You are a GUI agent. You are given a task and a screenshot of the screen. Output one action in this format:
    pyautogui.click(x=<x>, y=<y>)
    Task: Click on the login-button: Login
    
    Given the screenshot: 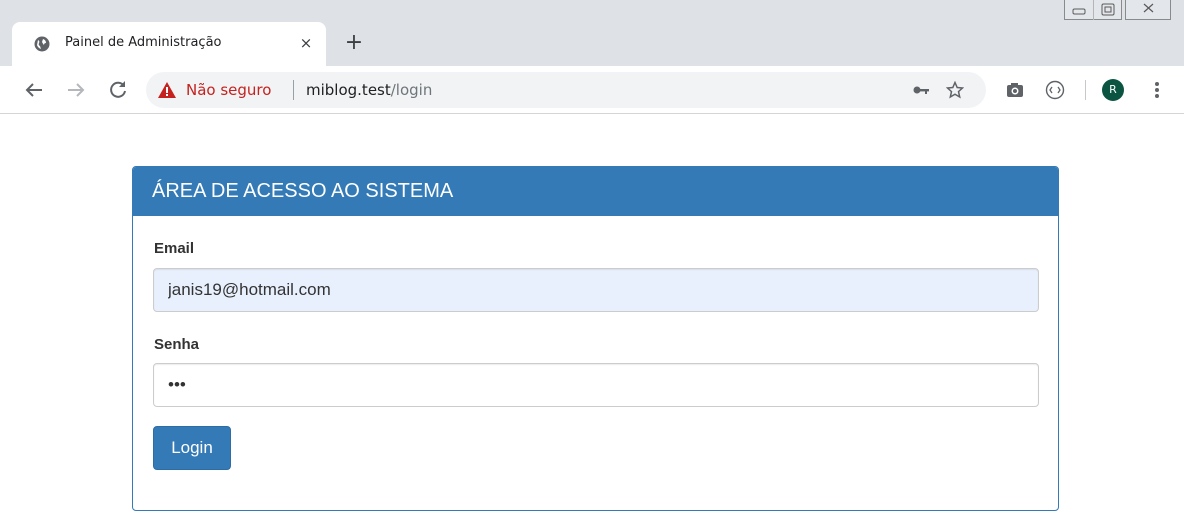 What is the action you would take?
    pyautogui.click(x=192, y=448)
    